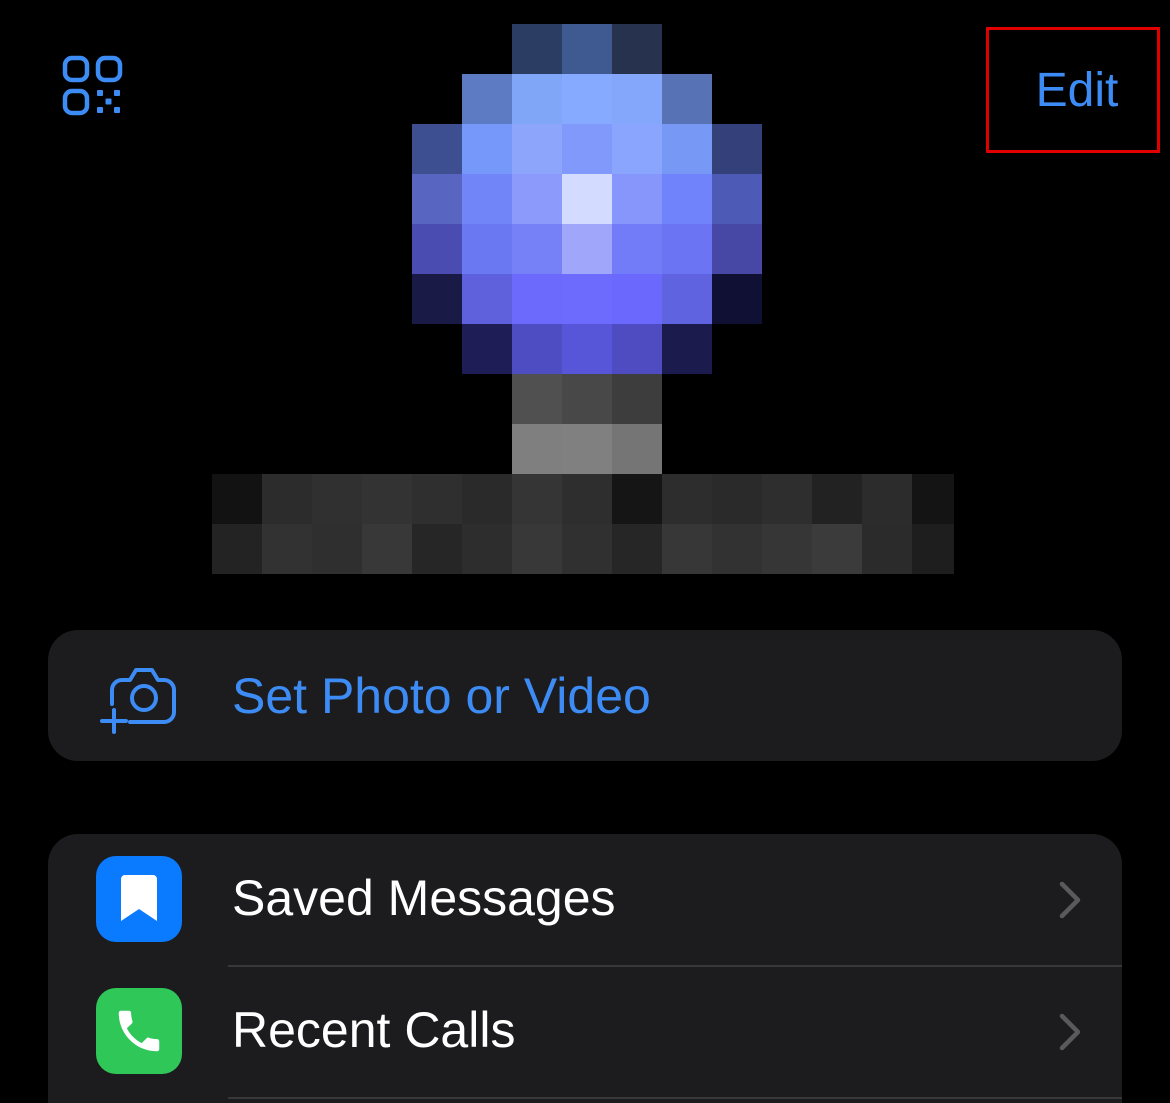 The height and width of the screenshot is (1103, 1170). What do you see at coordinates (441, 696) in the screenshot?
I see `set-photo-label: Set Photo or Video` at bounding box center [441, 696].